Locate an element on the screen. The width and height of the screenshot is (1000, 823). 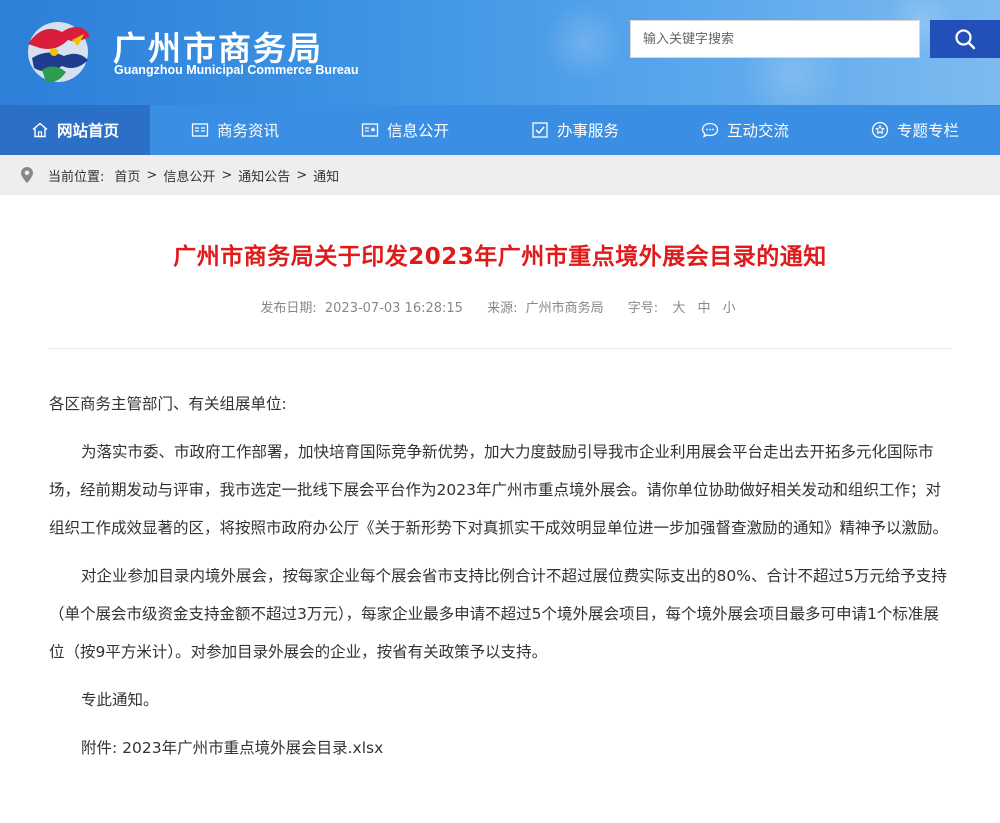
main-nav: 网站首页 商务资讯 信息公开 办事服务 互动交流 专题专栏 is located at coordinates (500, 130).